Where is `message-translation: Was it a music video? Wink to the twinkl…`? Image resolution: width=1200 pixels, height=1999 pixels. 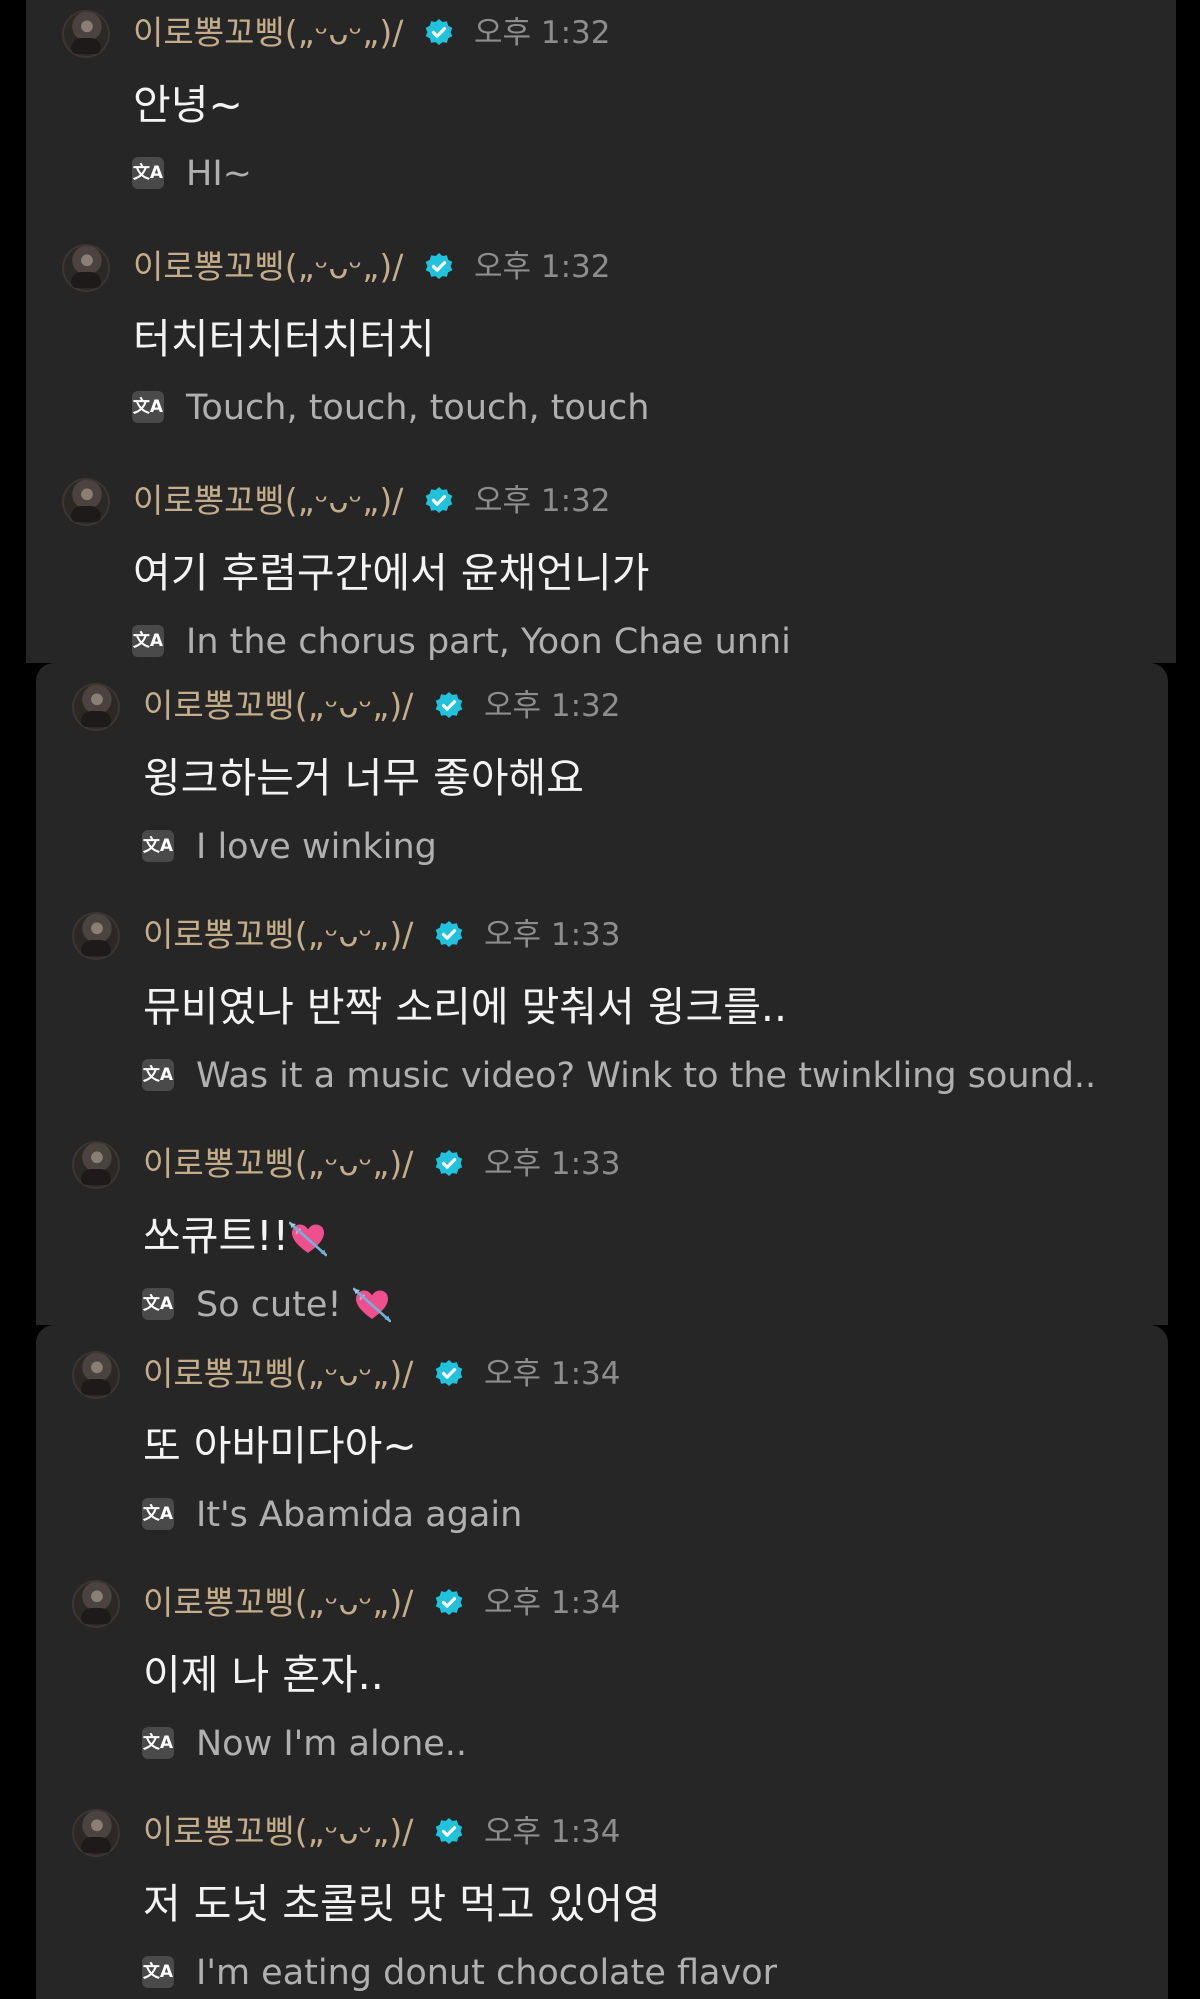 message-translation: Was it a music video? Wink to the twinkl… is located at coordinates (646, 1076).